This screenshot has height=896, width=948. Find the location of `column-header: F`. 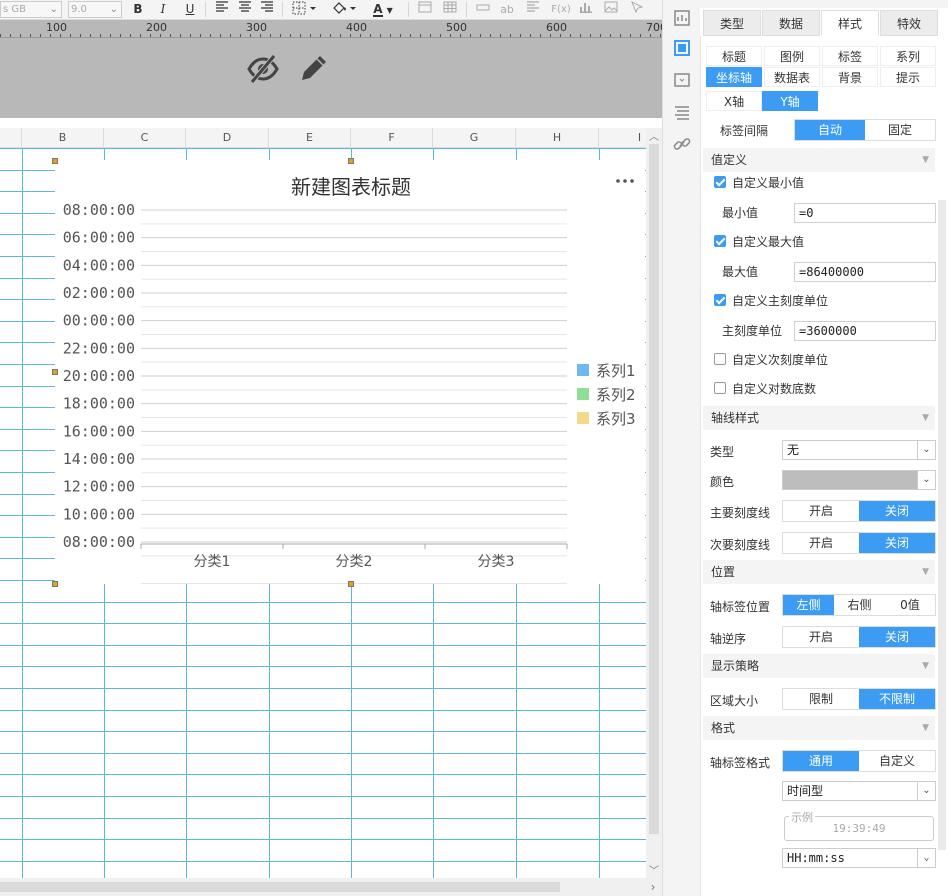

column-header: F is located at coordinates (392, 138).